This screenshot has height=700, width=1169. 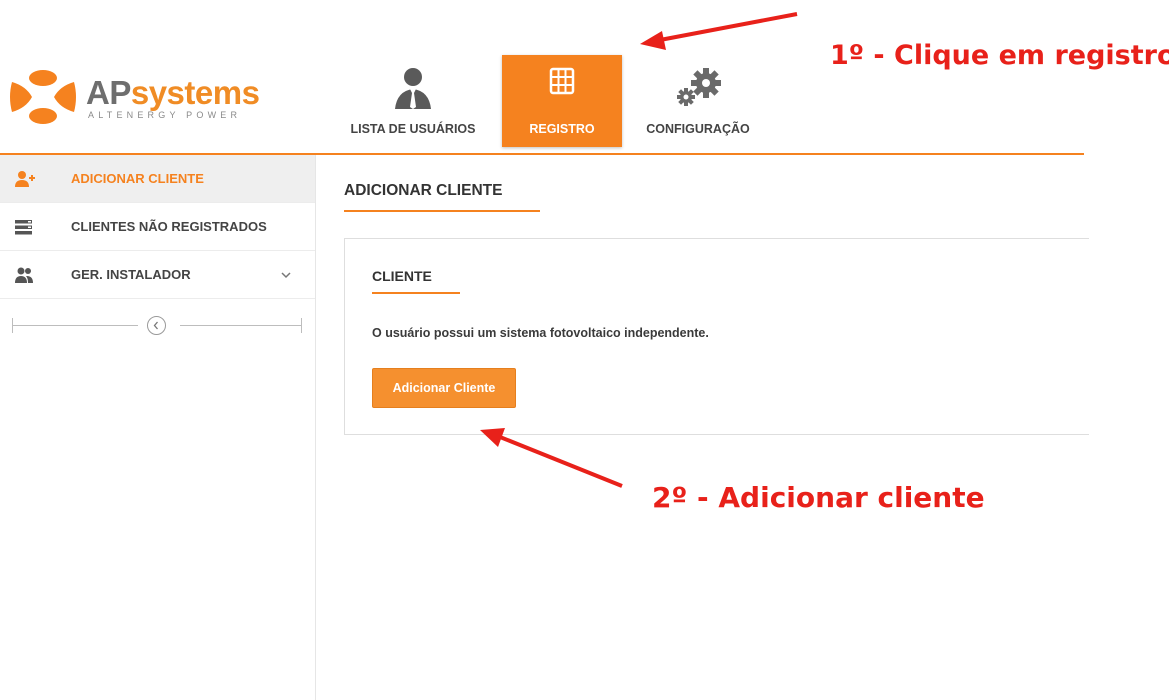 I want to click on brand-logo: APsystems ALTENERGY POWER, so click(x=140, y=97).